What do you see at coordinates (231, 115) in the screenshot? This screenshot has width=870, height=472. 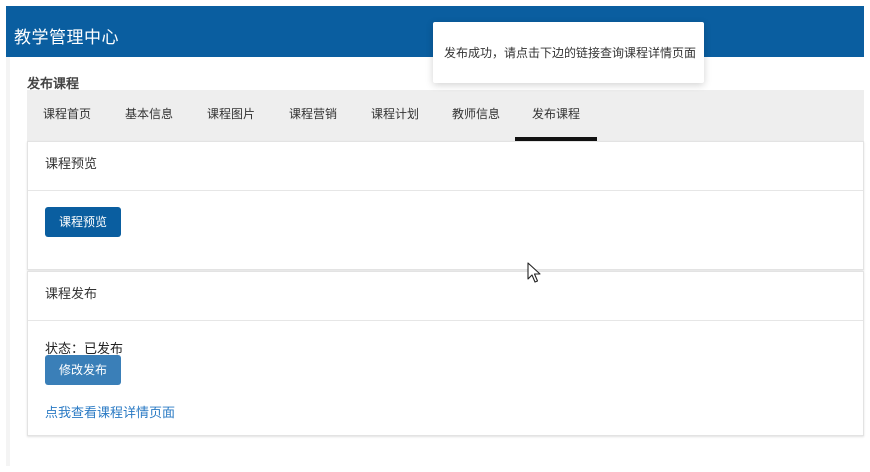 I see `tab-course-images: 课程图片` at bounding box center [231, 115].